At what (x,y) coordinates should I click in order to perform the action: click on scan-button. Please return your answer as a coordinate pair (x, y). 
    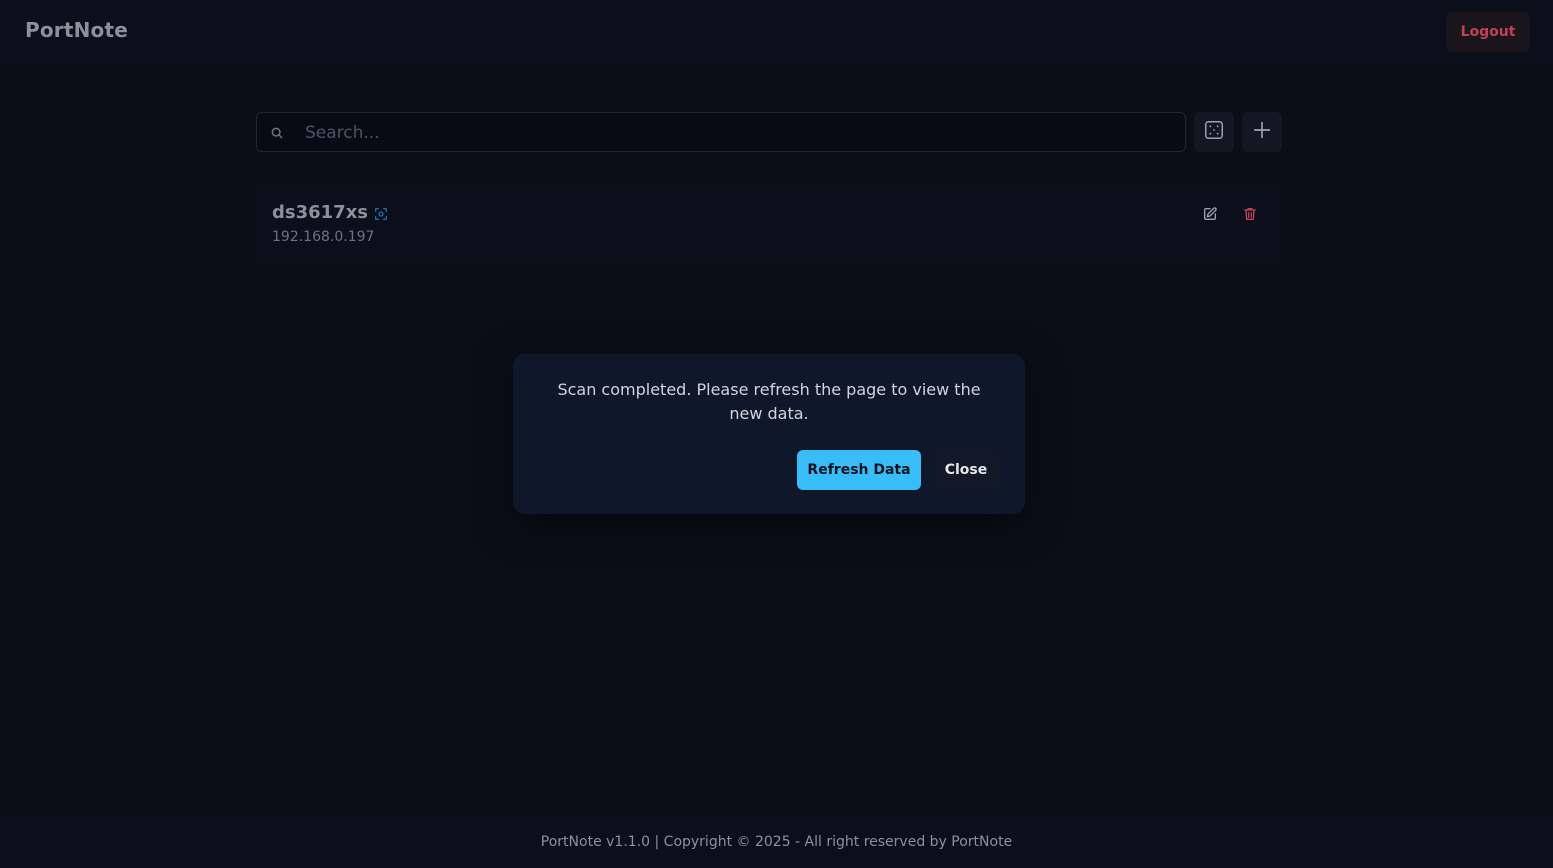
    Looking at the image, I should click on (1214, 132).